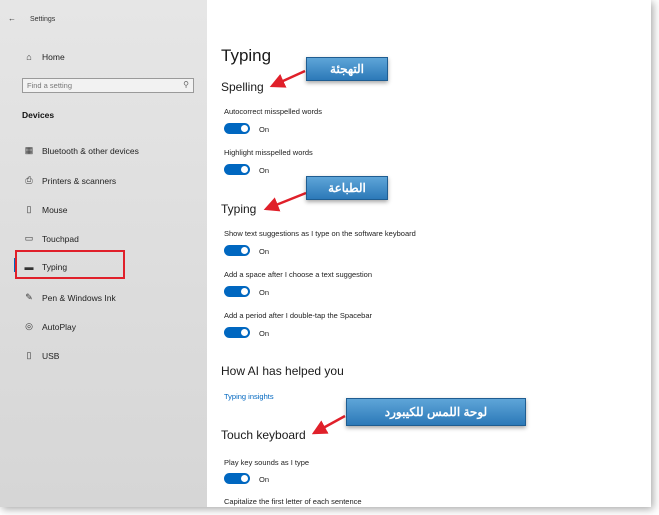  What do you see at coordinates (287, 78) in the screenshot?
I see `spelling-arrow` at bounding box center [287, 78].